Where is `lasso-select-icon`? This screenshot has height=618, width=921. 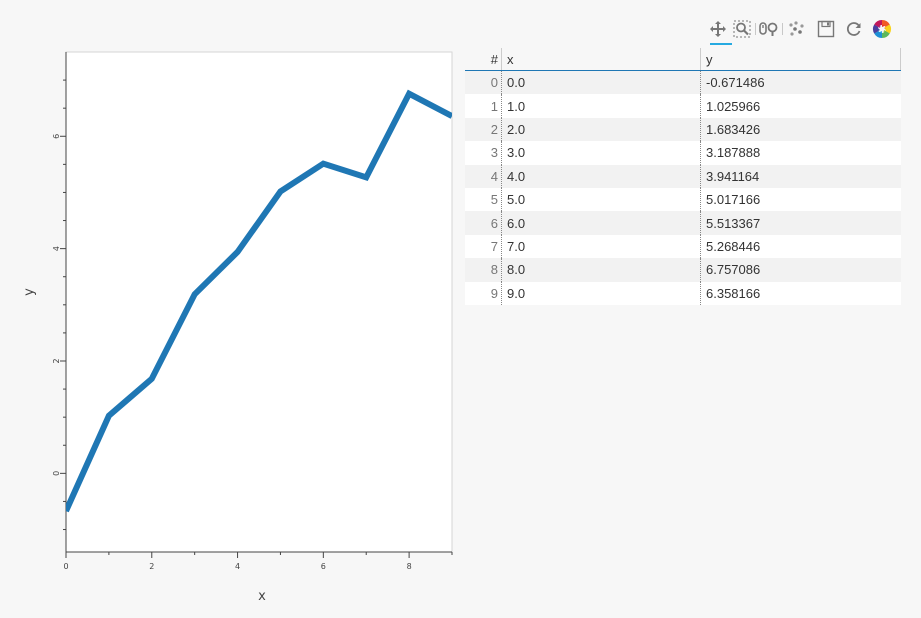
lasso-select-icon is located at coordinates (796, 28).